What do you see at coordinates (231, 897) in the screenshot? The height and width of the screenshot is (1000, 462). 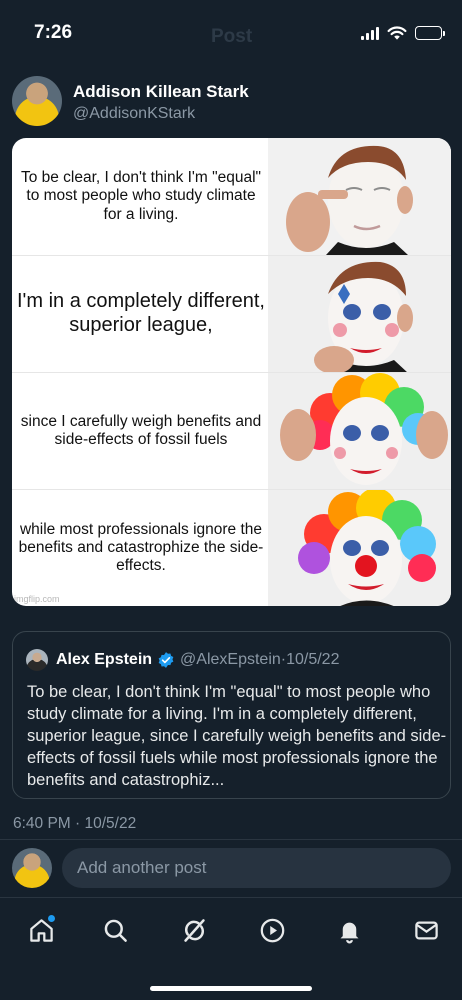 I see `divider` at bounding box center [231, 897].